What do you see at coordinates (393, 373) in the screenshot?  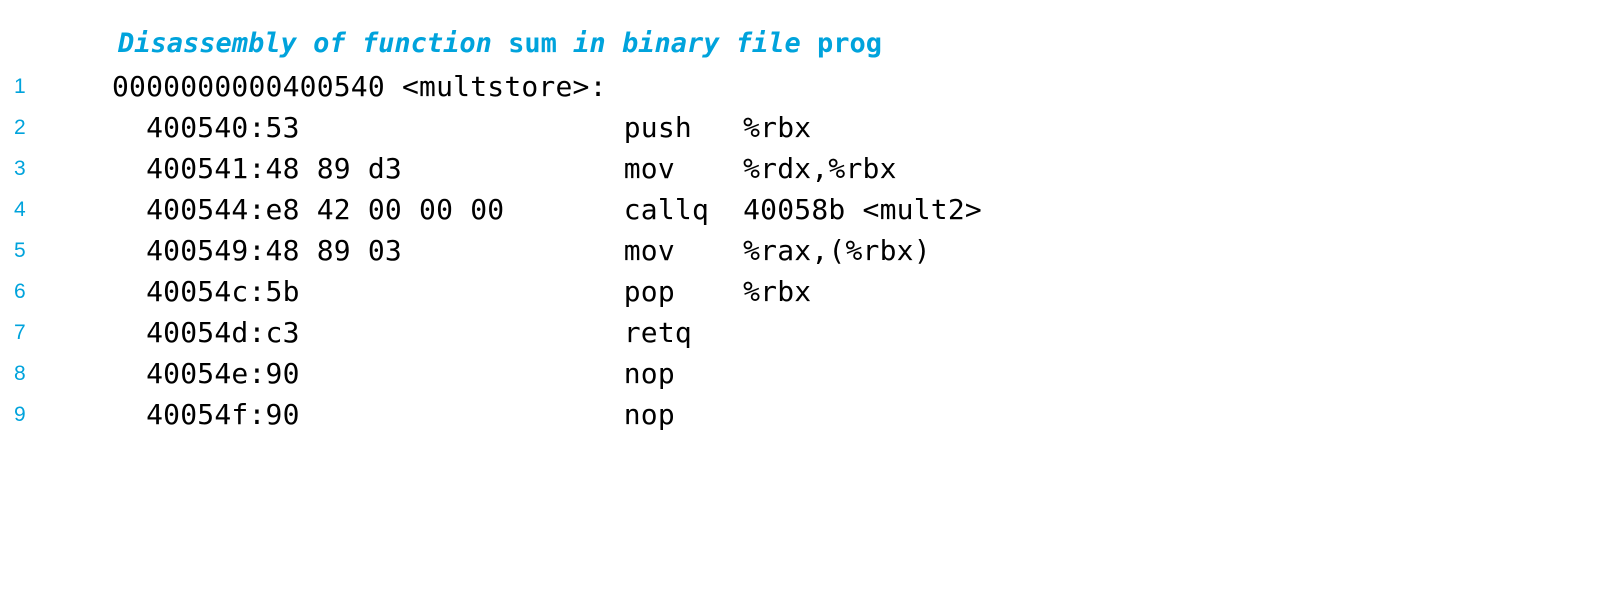 I see `code-line-text: 40054e:90 nop` at bounding box center [393, 373].